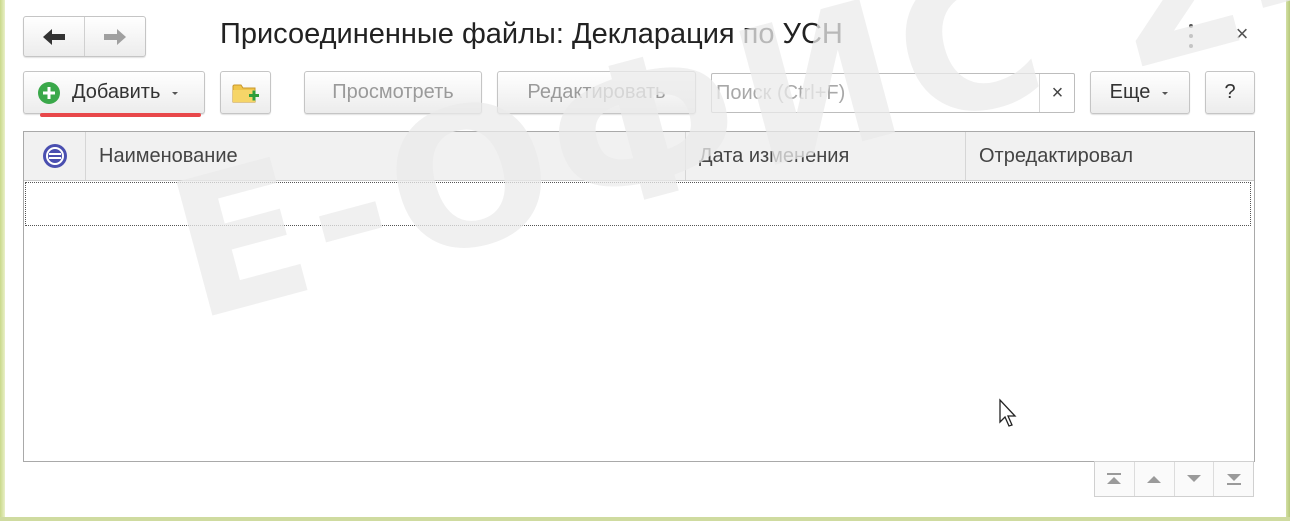 The height and width of the screenshot is (521, 1290). What do you see at coordinates (1130, 92) in the screenshot?
I see `more-button-label: Еще` at bounding box center [1130, 92].